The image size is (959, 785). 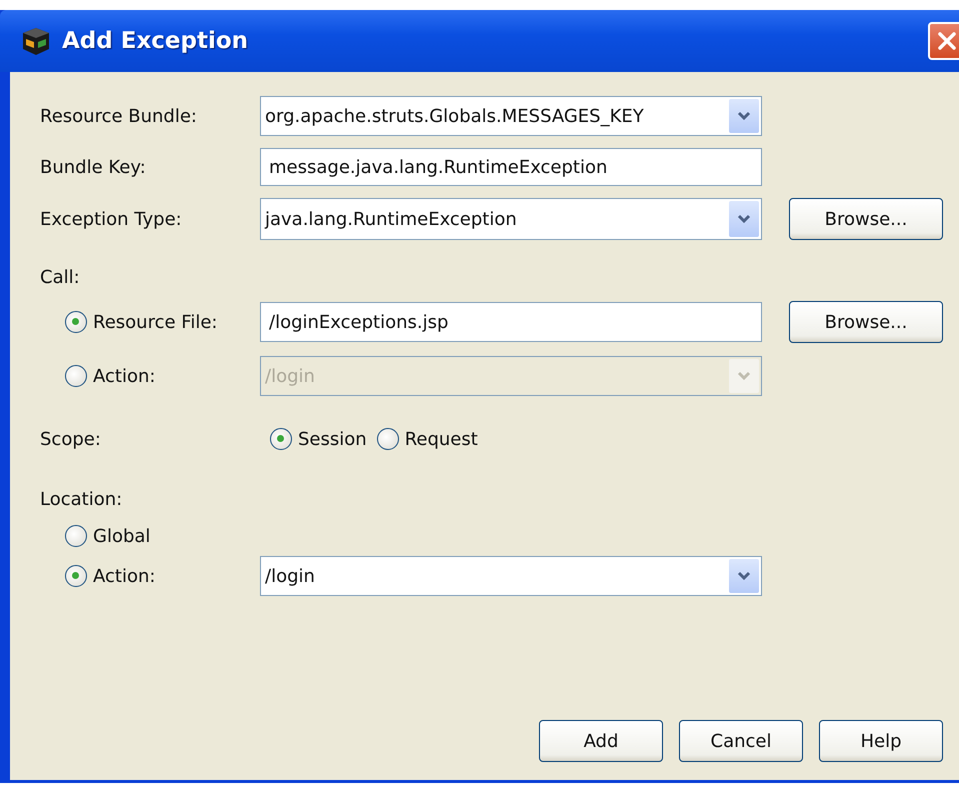 I want to click on section-label: Location:, so click(x=81, y=499).